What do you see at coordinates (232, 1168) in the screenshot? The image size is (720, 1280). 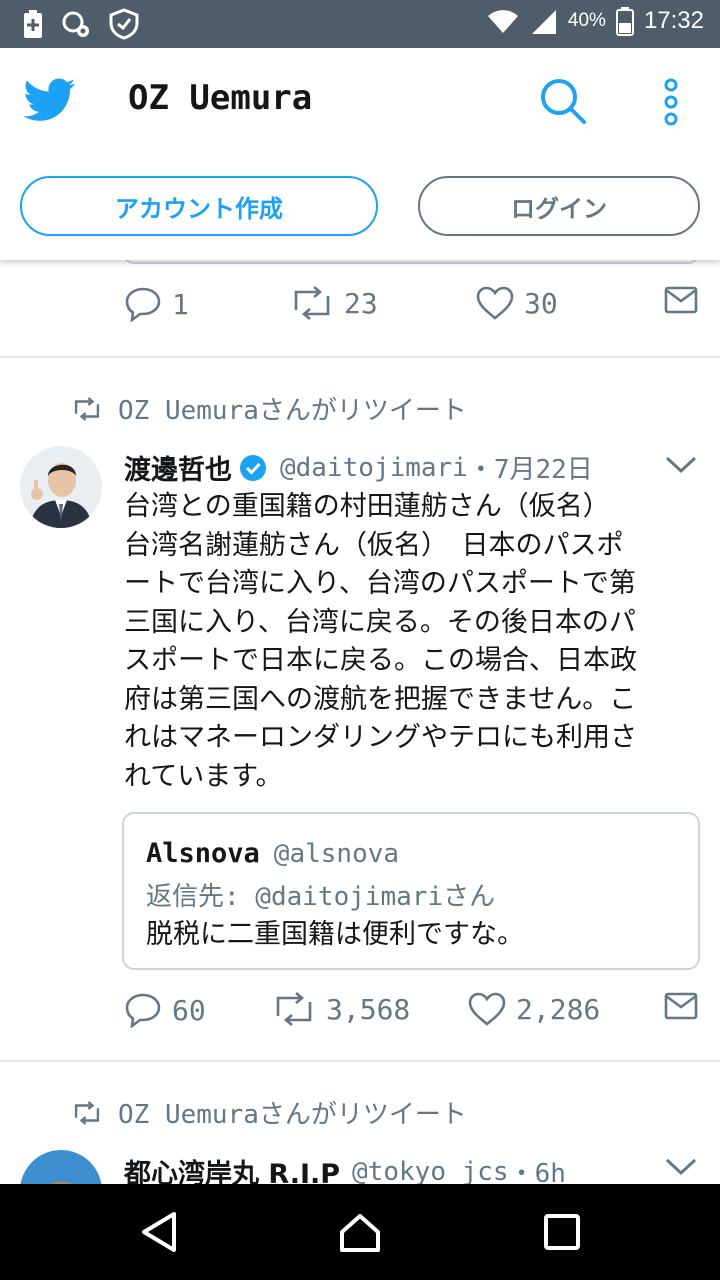 I see `author-name: 都心湾岸丸 R.I.P` at bounding box center [232, 1168].